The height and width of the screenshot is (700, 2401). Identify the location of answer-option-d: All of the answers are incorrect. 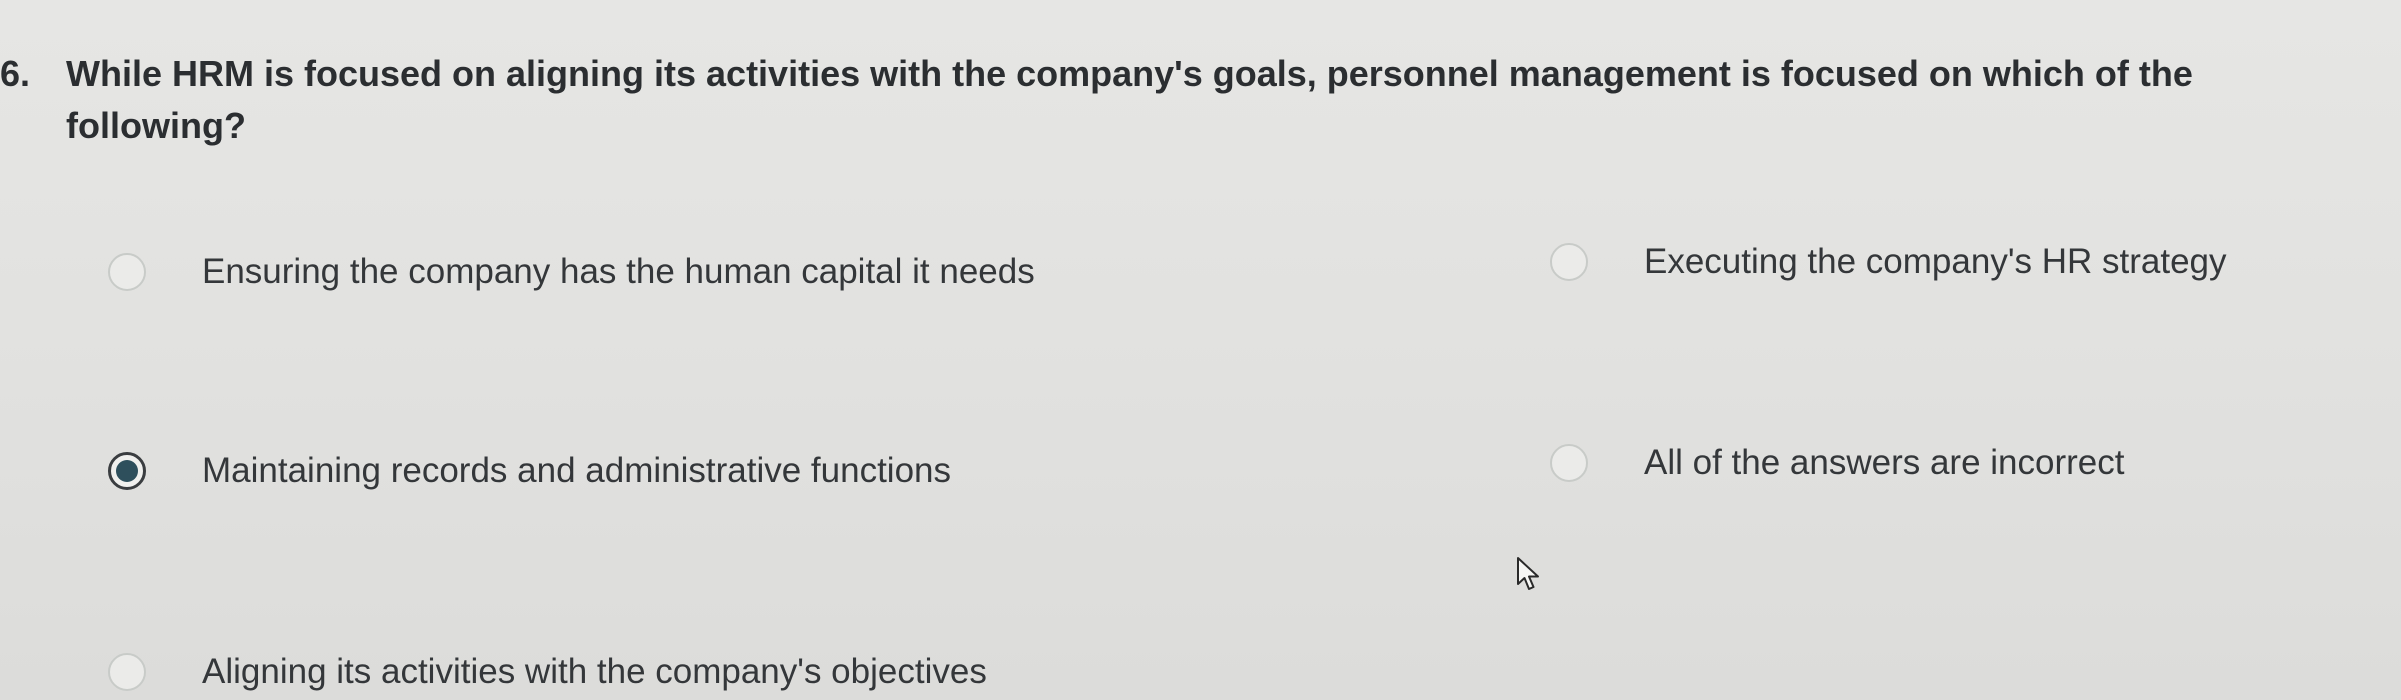
(1837, 463).